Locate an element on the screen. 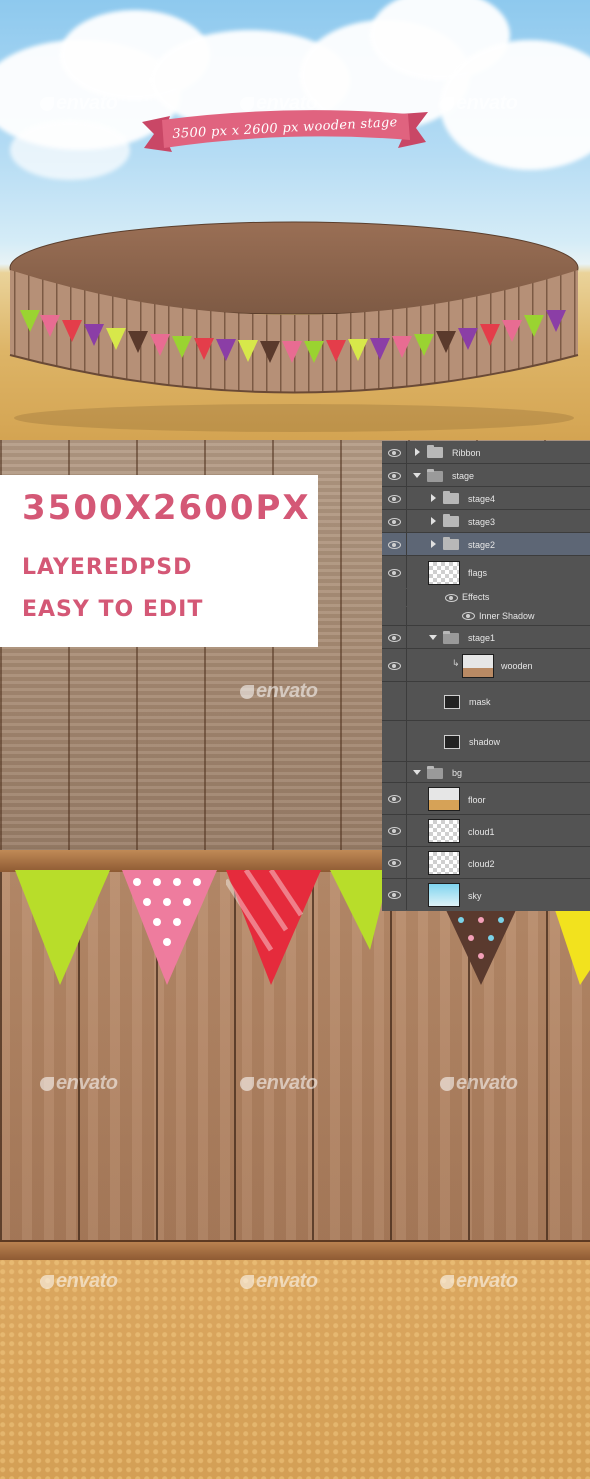 The width and height of the screenshot is (590, 1479). layer-row-stage3: stage3 is located at coordinates (486, 521).